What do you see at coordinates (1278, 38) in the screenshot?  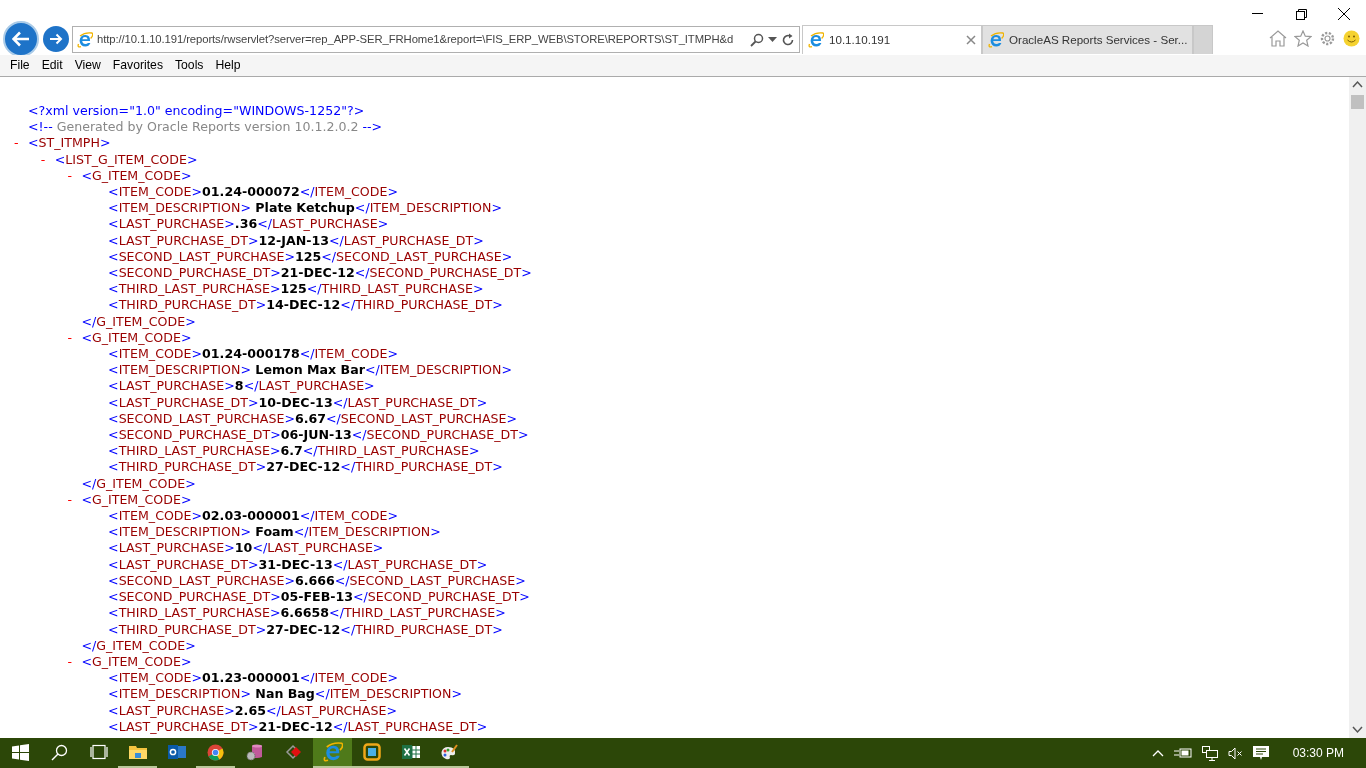 I see `home-icon` at bounding box center [1278, 38].